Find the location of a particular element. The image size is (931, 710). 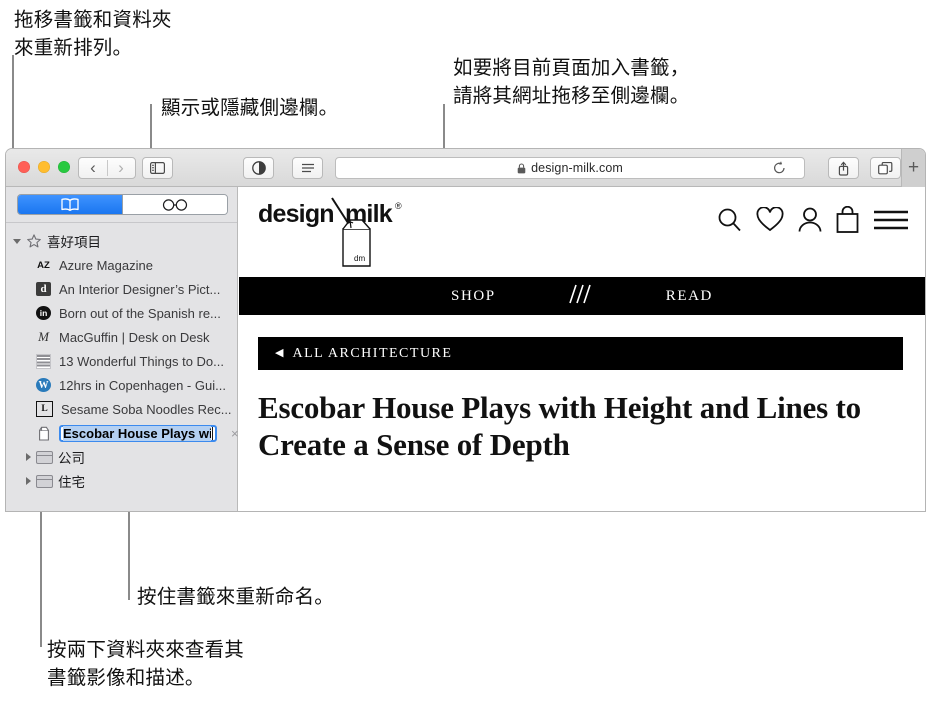

bookmarks-group-header: 喜好項目 is located at coordinates (53, 241).